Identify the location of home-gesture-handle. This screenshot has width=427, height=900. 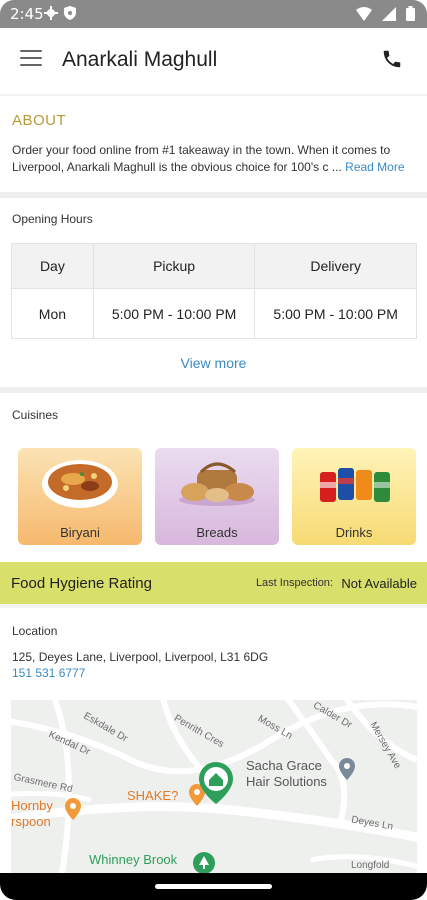
(213, 886).